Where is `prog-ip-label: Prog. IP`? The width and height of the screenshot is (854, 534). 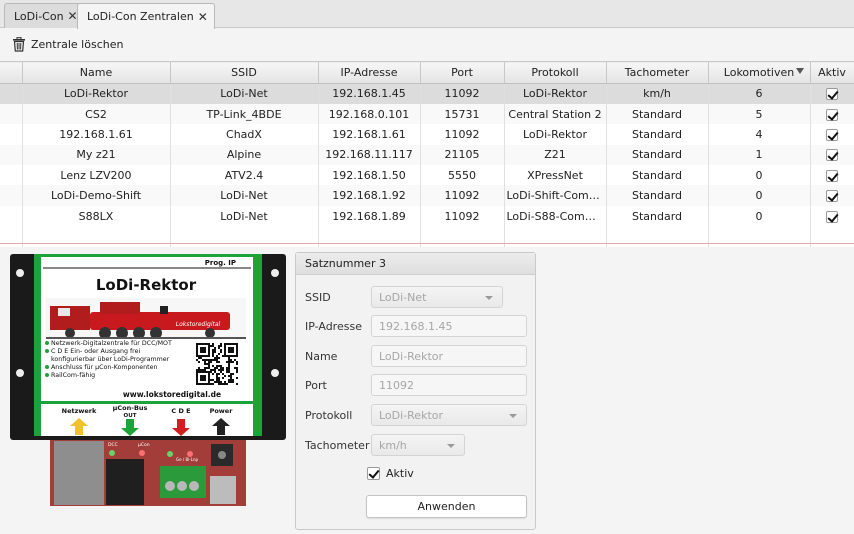
prog-ip-label: Prog. IP is located at coordinates (220, 263).